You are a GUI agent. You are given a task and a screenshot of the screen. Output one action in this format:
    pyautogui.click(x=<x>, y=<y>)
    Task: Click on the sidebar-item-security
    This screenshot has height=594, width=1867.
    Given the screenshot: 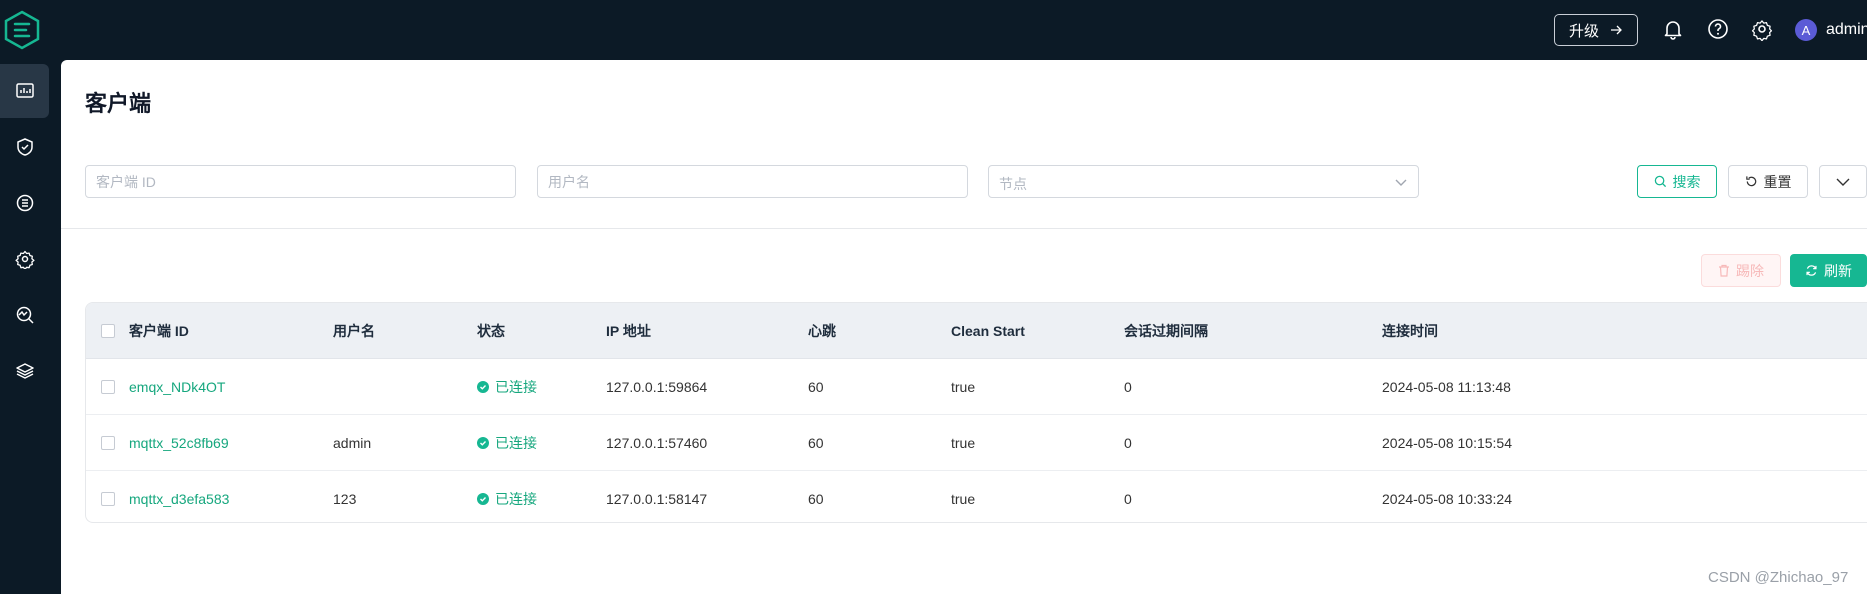 What is the action you would take?
    pyautogui.click(x=24, y=147)
    